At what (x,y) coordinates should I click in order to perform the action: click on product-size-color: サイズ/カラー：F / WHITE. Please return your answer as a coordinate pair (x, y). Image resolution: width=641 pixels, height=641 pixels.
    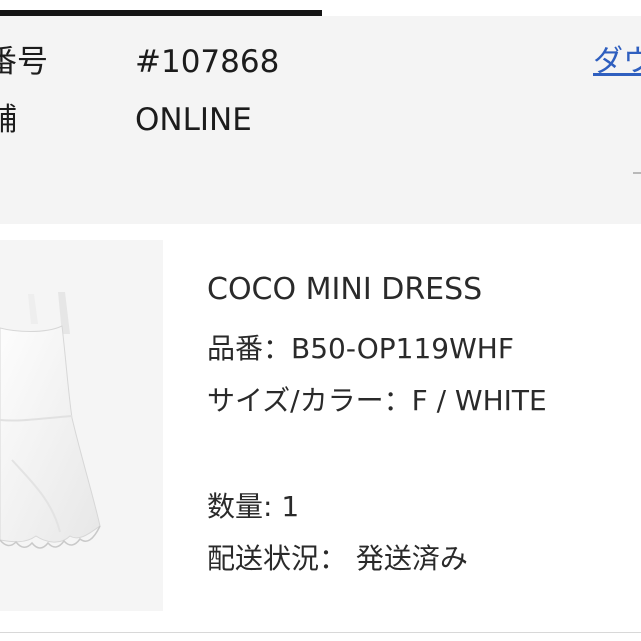
    Looking at the image, I should click on (377, 400).